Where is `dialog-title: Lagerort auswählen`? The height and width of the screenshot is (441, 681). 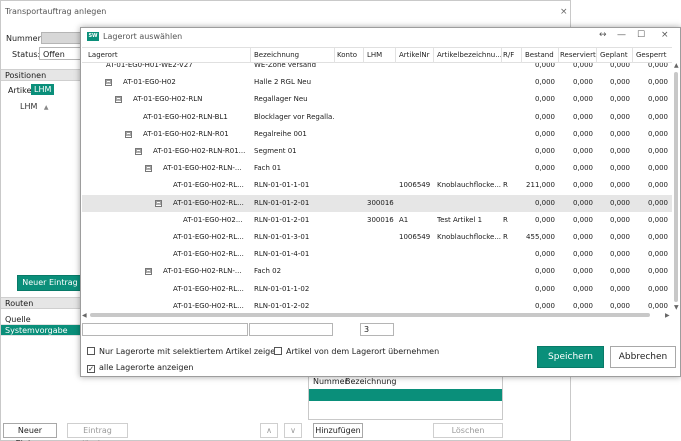 dialog-title: Lagerort auswählen is located at coordinates (143, 36).